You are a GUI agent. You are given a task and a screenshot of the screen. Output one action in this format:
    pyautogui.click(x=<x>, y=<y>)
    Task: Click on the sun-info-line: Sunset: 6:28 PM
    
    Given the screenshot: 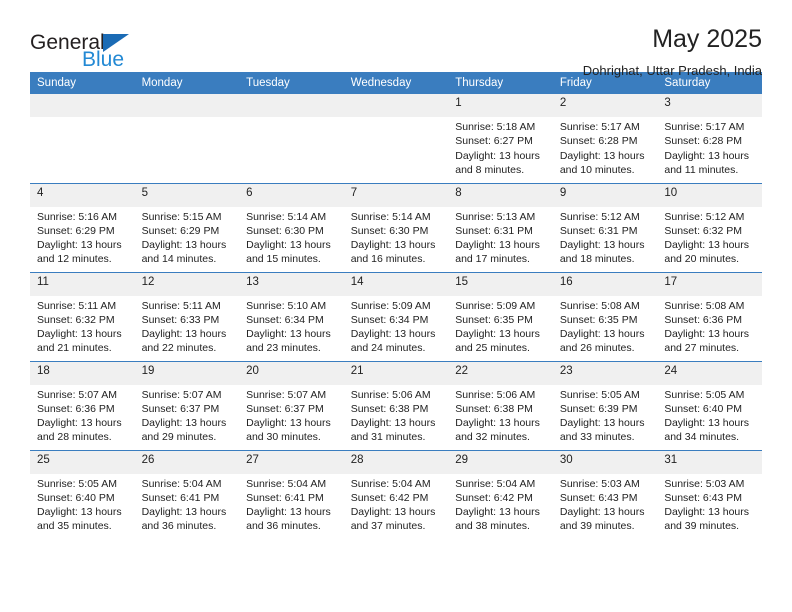 What is the action you would take?
    pyautogui.click(x=598, y=141)
    